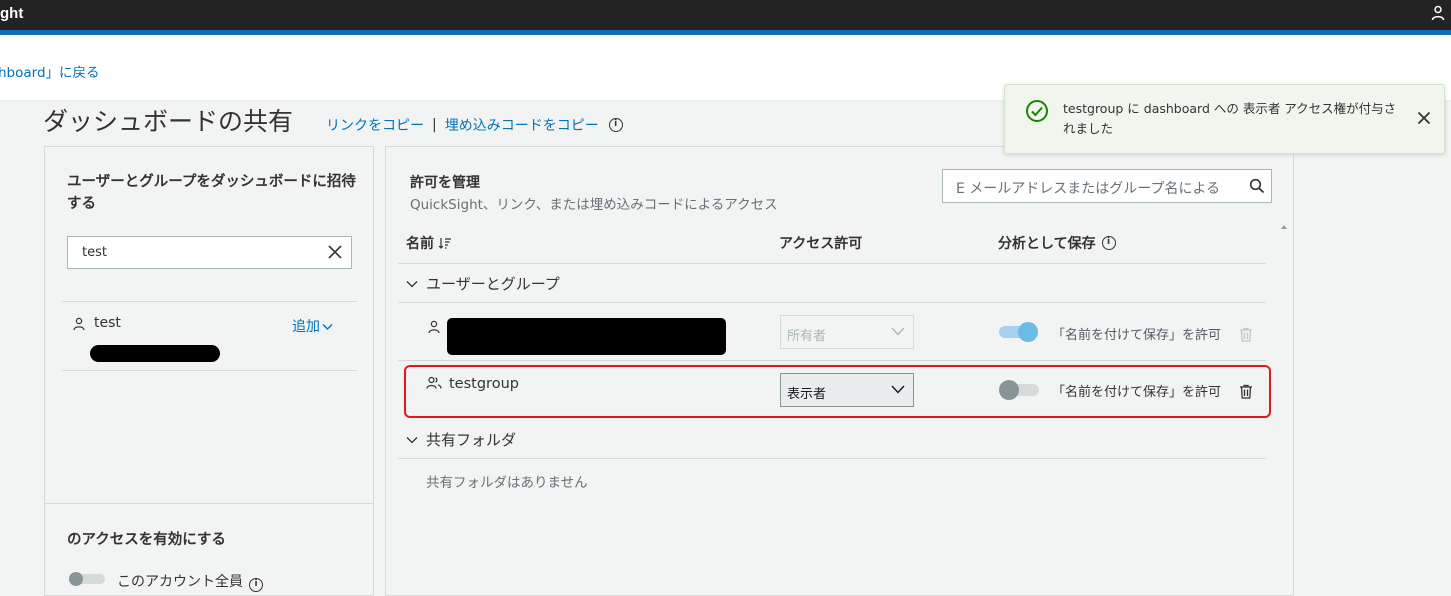 The height and width of the screenshot is (596, 1451). What do you see at coordinates (586, 336) in the screenshot?
I see `redacted-owner-name` at bounding box center [586, 336].